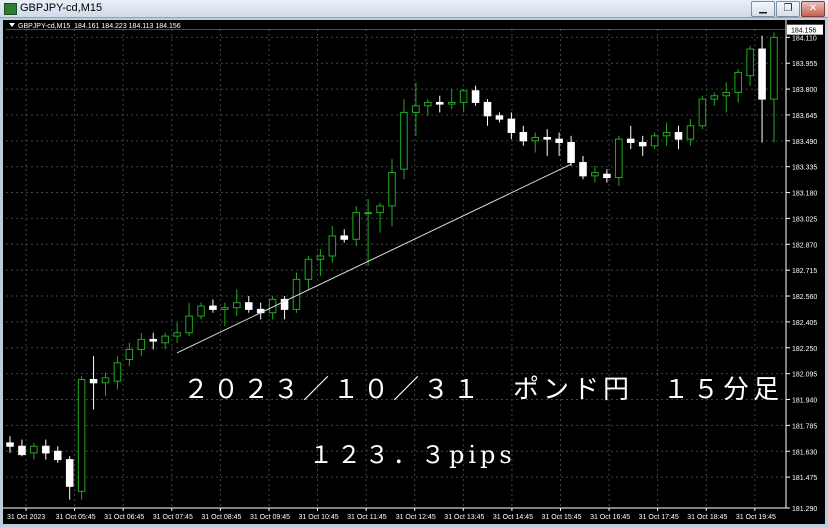 The height and width of the screenshot is (528, 828). Describe the element at coordinates (813, 9) in the screenshot. I see `close-button: ✕` at that location.